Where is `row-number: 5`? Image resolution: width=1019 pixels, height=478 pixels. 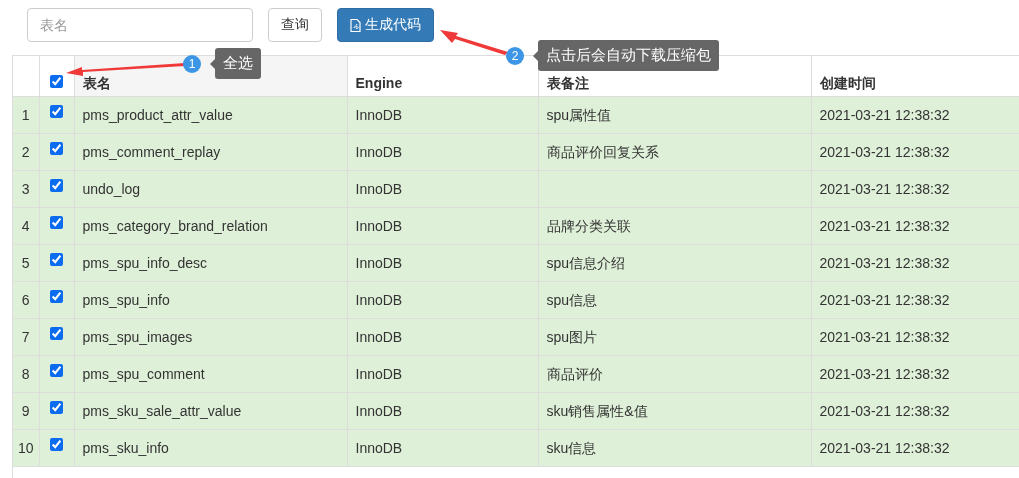 row-number: 5 is located at coordinates (25, 263).